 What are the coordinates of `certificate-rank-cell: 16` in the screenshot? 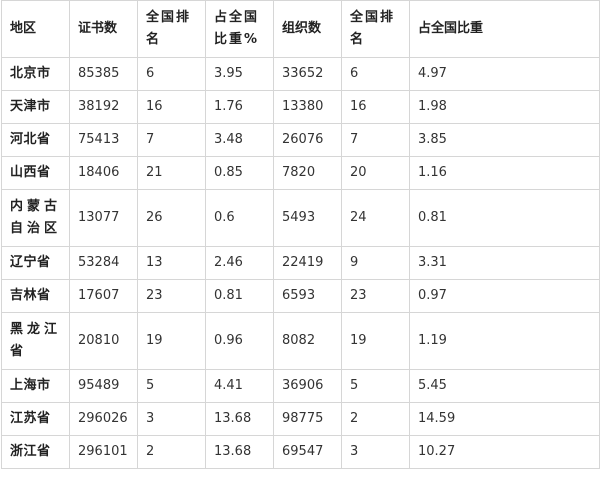 It's located at (171, 107).